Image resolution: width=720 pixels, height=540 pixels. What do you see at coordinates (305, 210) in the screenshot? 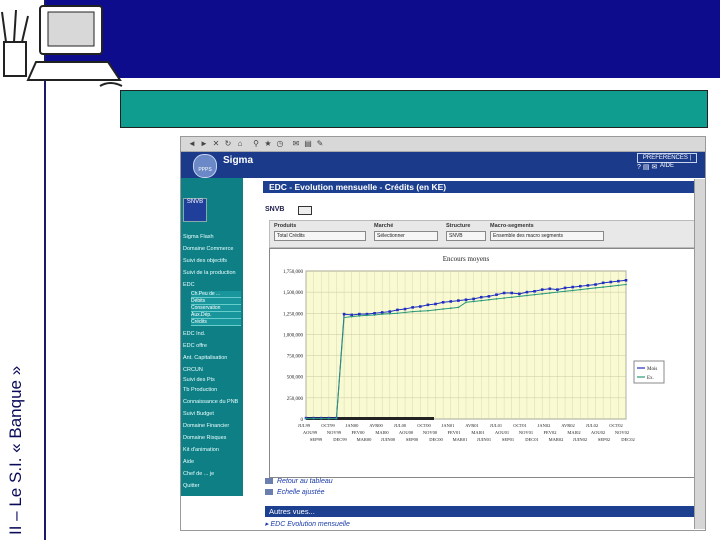
I see `structure-toggle` at bounding box center [305, 210].